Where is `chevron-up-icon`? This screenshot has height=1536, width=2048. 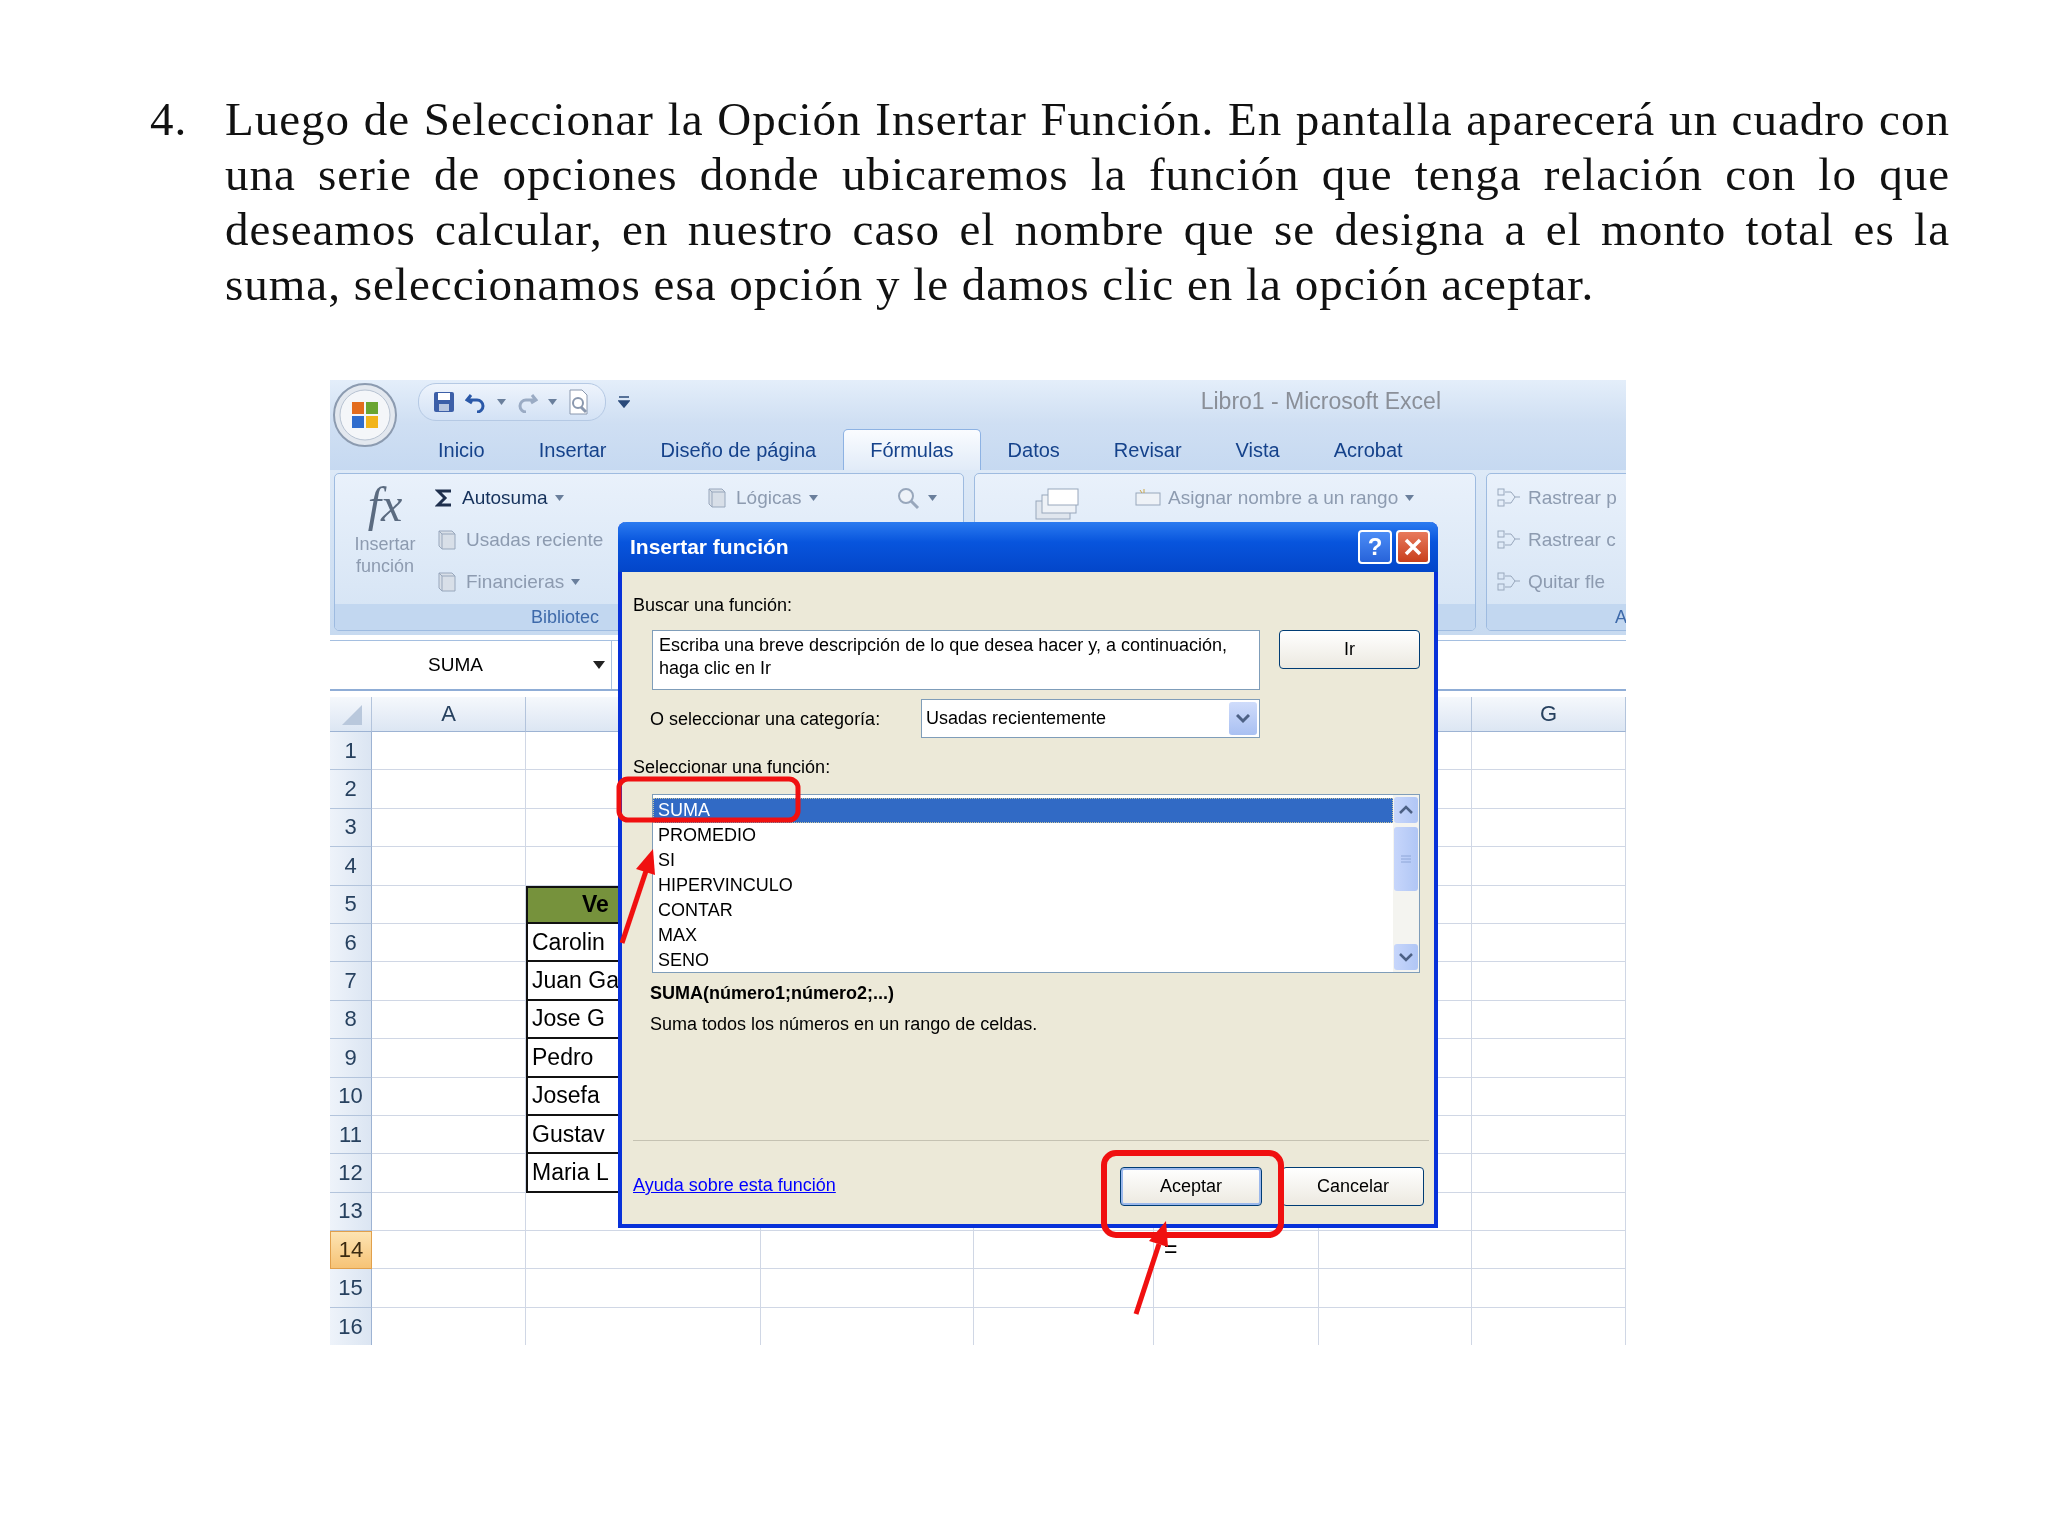 chevron-up-icon is located at coordinates (1406, 810).